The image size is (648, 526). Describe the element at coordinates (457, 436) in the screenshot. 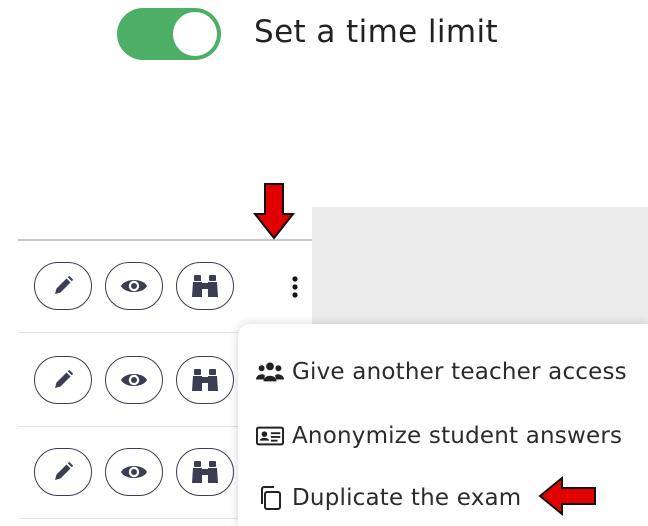

I see `menu-item-label: Anonymize student answers` at that location.